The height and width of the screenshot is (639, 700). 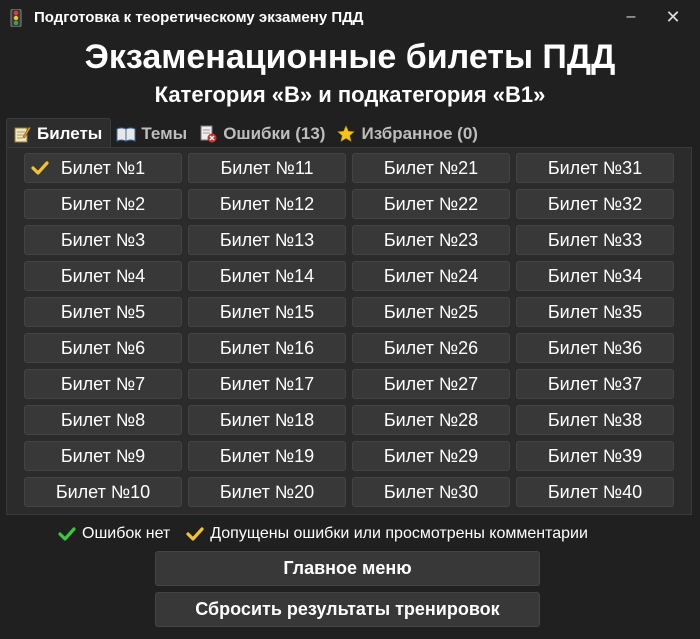 I want to click on ticket-button: Билет №24, so click(x=431, y=276).